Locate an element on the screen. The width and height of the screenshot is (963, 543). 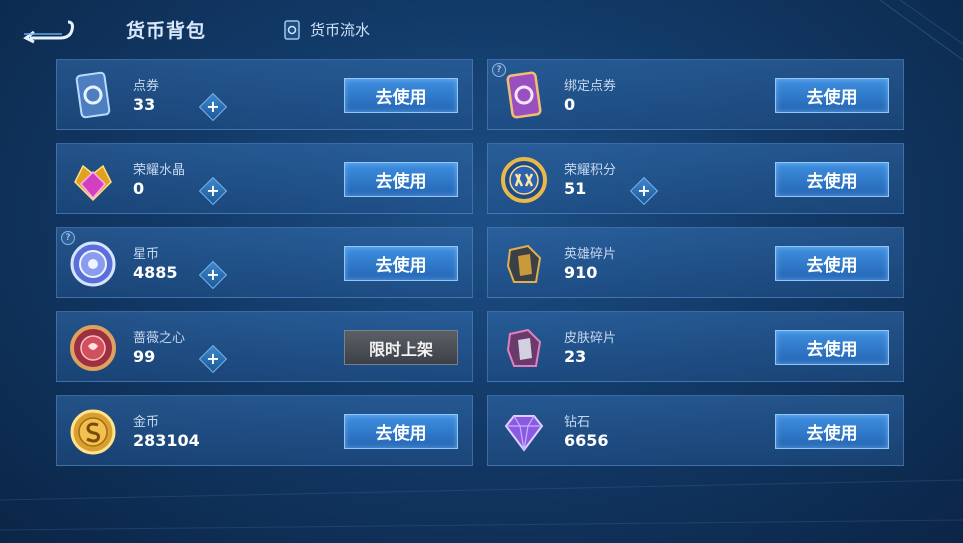
coupon-card-icon is located at coordinates (93, 95).